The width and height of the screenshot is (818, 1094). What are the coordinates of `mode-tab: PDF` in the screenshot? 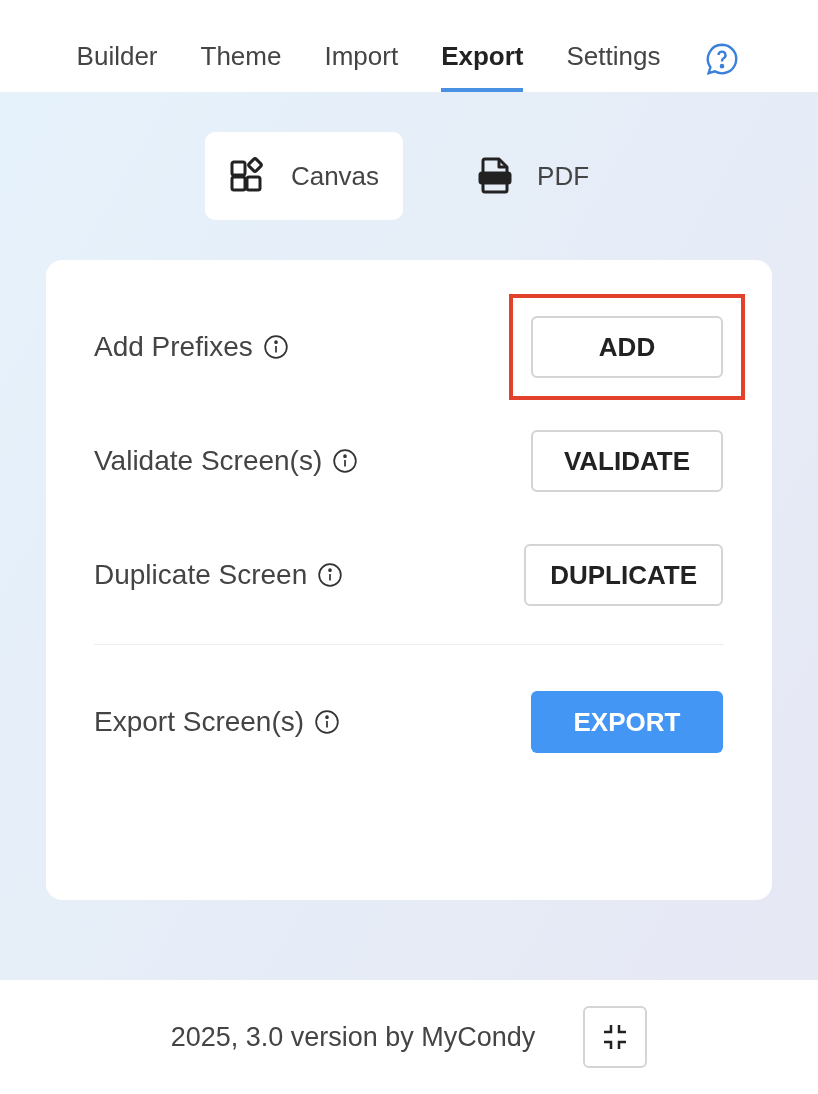 It's located at (533, 176).